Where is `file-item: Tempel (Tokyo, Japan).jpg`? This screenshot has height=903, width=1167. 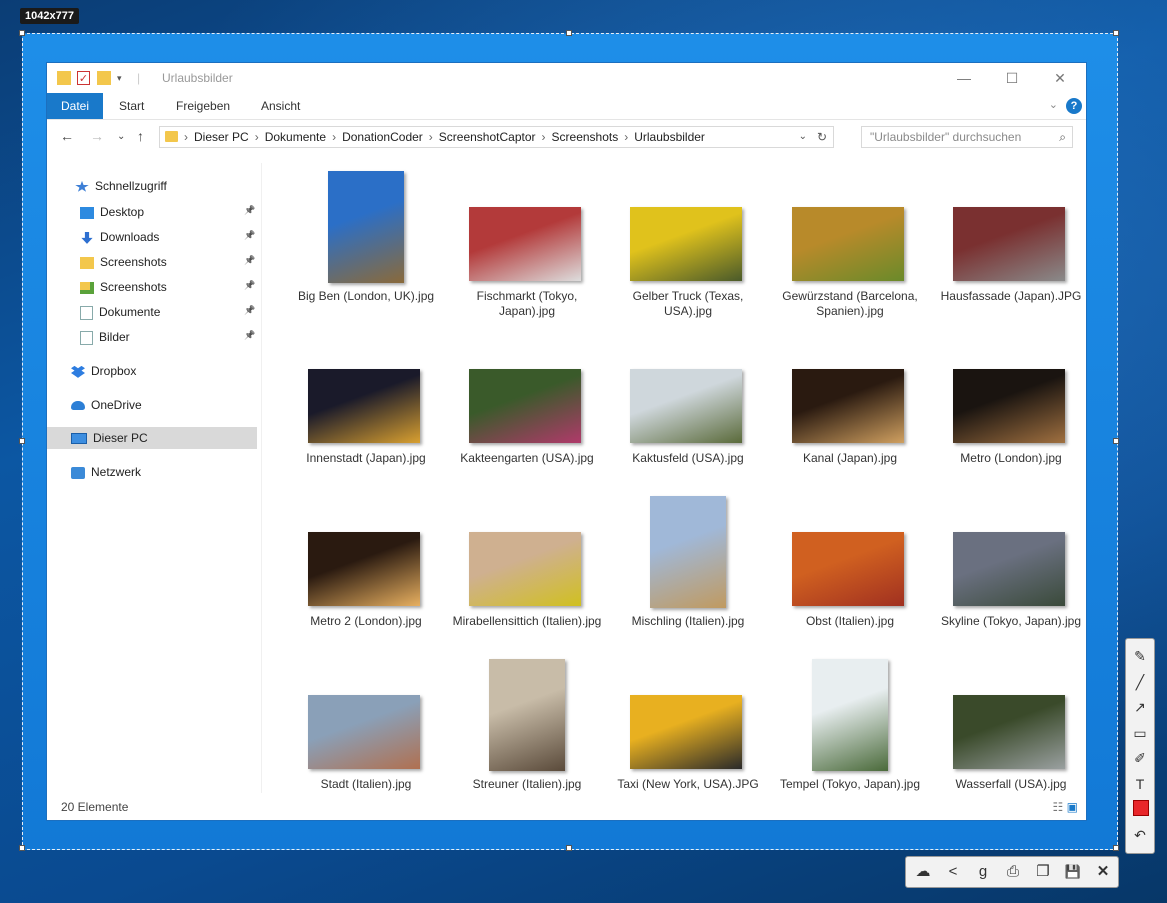
file-item: Tempel (Tokyo, Japan).jpg is located at coordinates (850, 731).